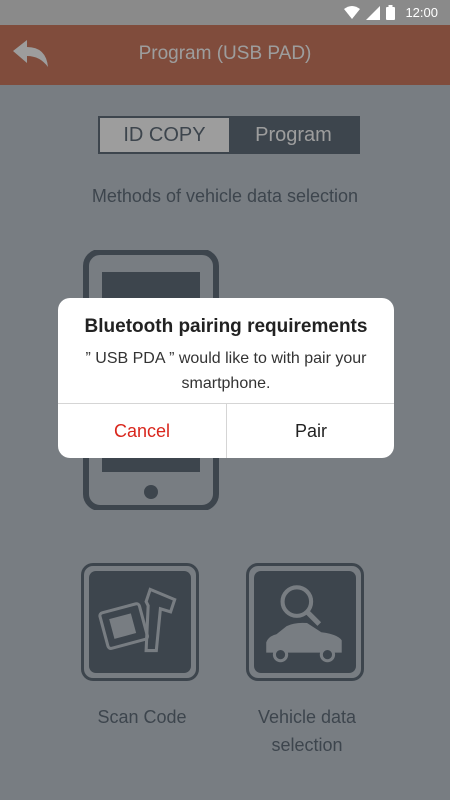 The height and width of the screenshot is (800, 450). What do you see at coordinates (373, 12) in the screenshot?
I see `signal-icon` at bounding box center [373, 12].